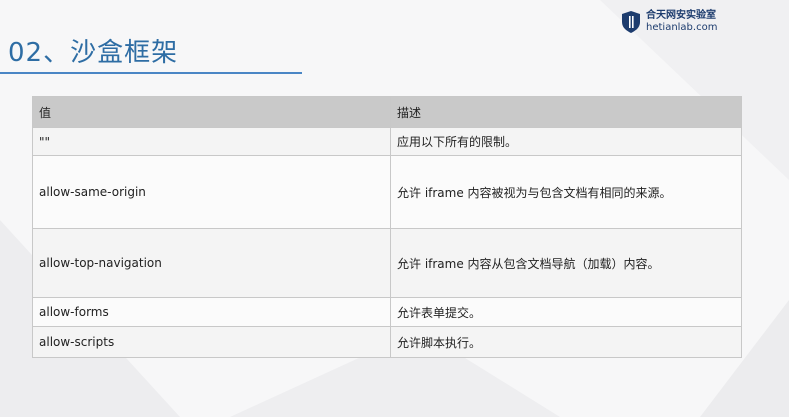  I want to click on table-row: "" 应用以下所有的限制。, so click(387, 141).